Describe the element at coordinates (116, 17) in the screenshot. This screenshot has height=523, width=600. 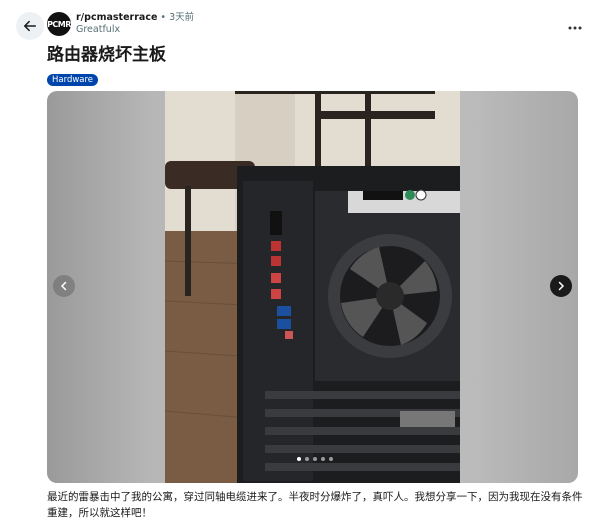
I see `subreddit-link: r/pcmasterrace` at that location.